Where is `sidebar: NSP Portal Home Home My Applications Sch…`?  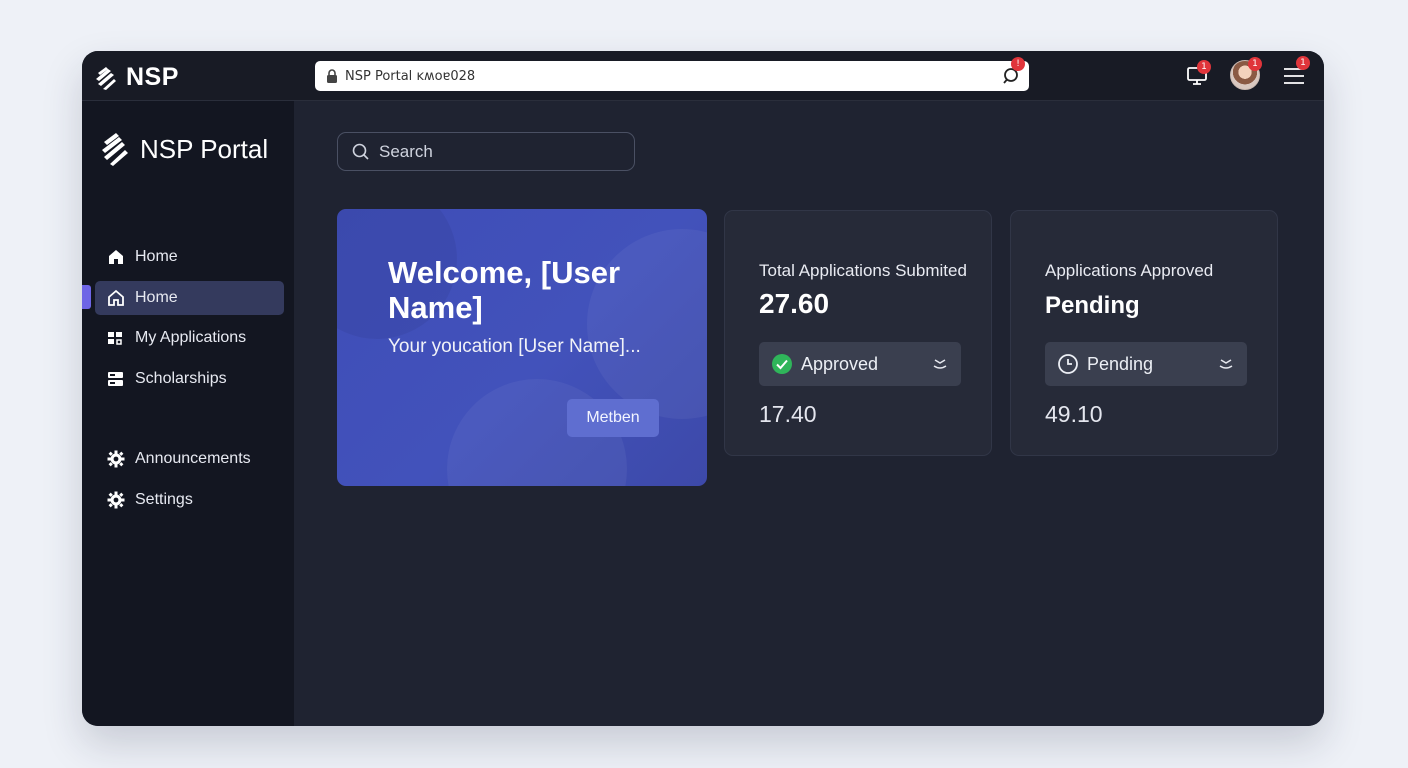
sidebar: NSP Portal Home Home My Applications Sch… is located at coordinates (188, 413).